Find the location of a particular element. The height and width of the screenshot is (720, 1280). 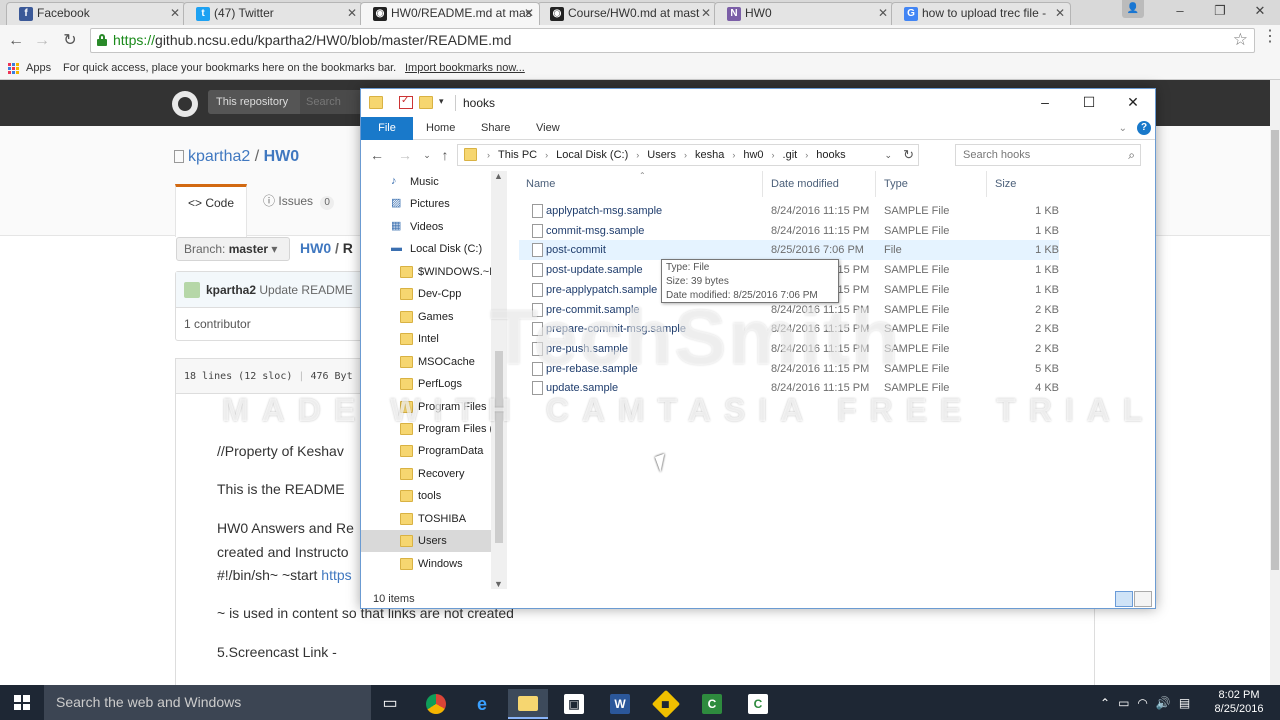

windows-start-icon is located at coordinates (22, 702).